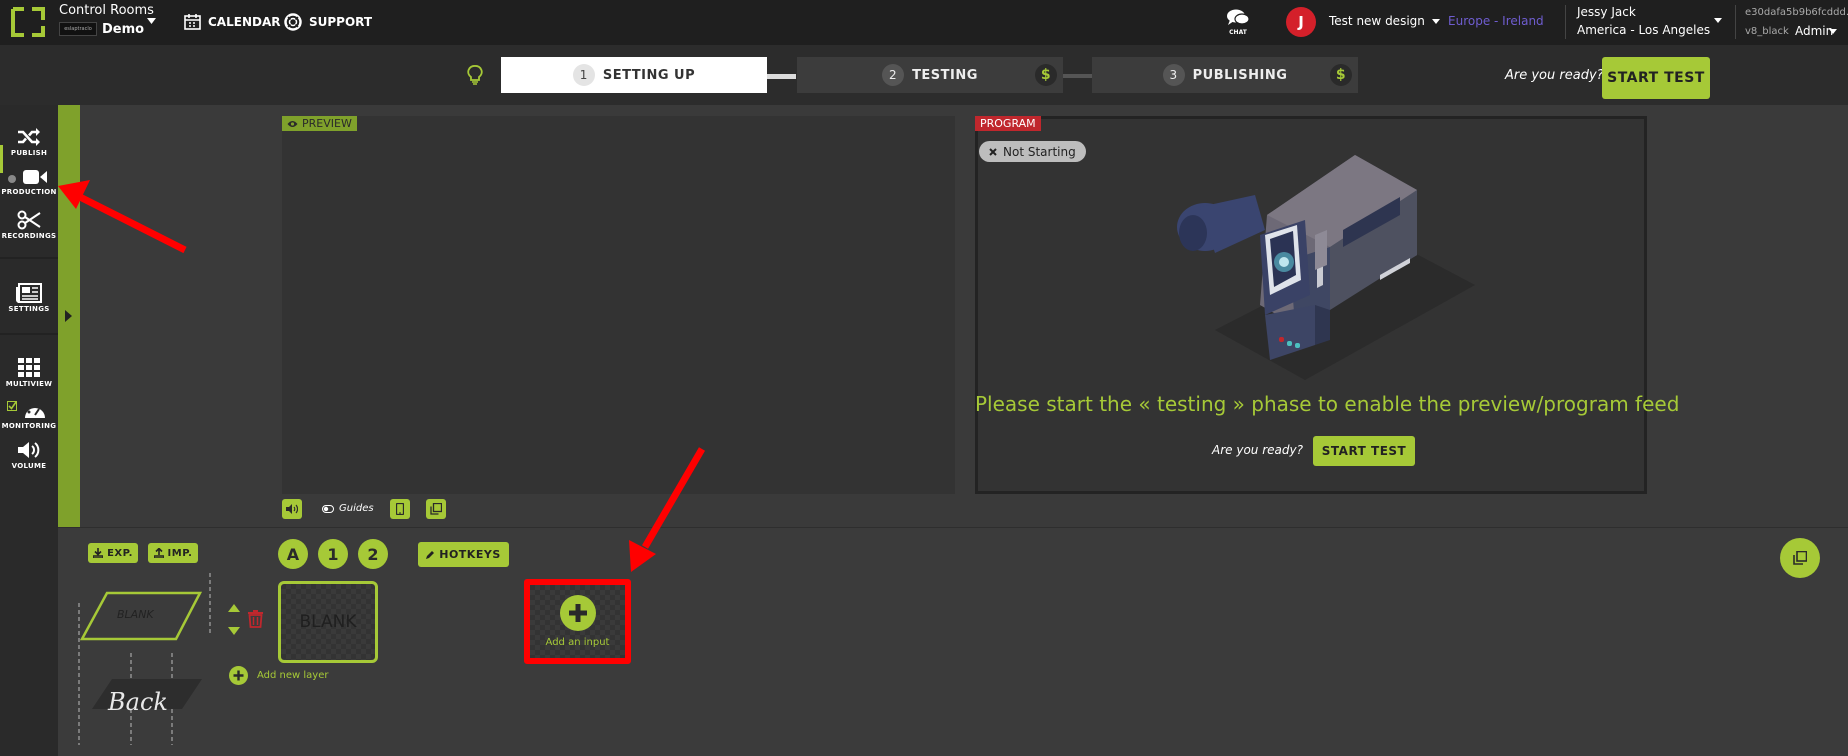 The height and width of the screenshot is (756, 1848). I want to click on preview-tag: PREVIEW, so click(319, 123).